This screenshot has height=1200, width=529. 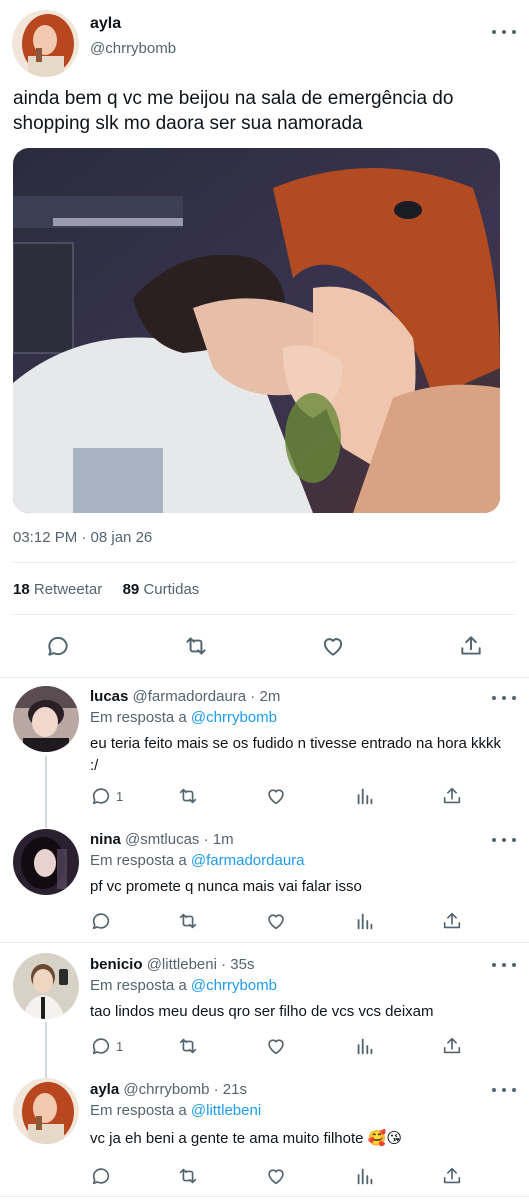 What do you see at coordinates (171, 589) in the screenshot?
I see `likes-label: Curtidas` at bounding box center [171, 589].